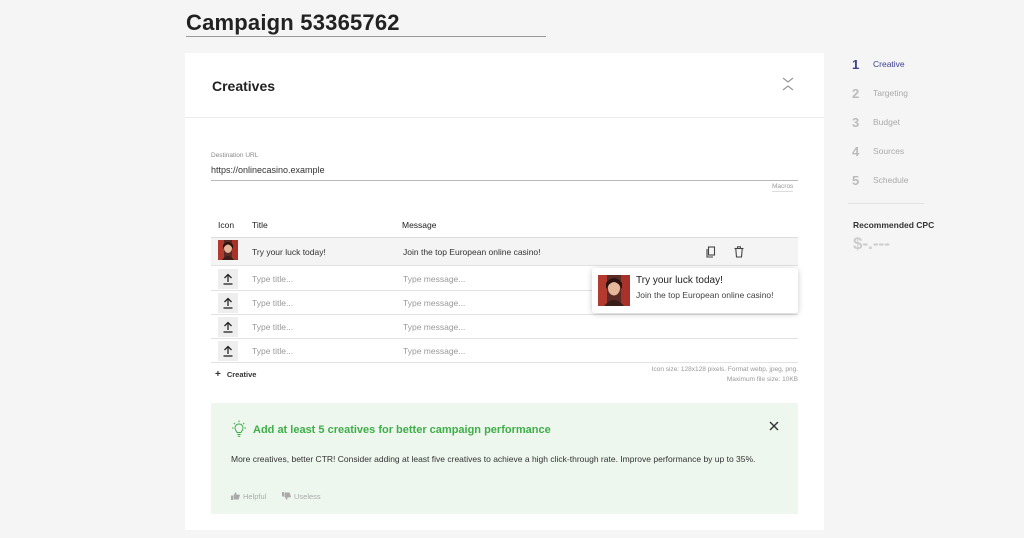  I want to click on tip-helpful-label: Helpful, so click(255, 496).